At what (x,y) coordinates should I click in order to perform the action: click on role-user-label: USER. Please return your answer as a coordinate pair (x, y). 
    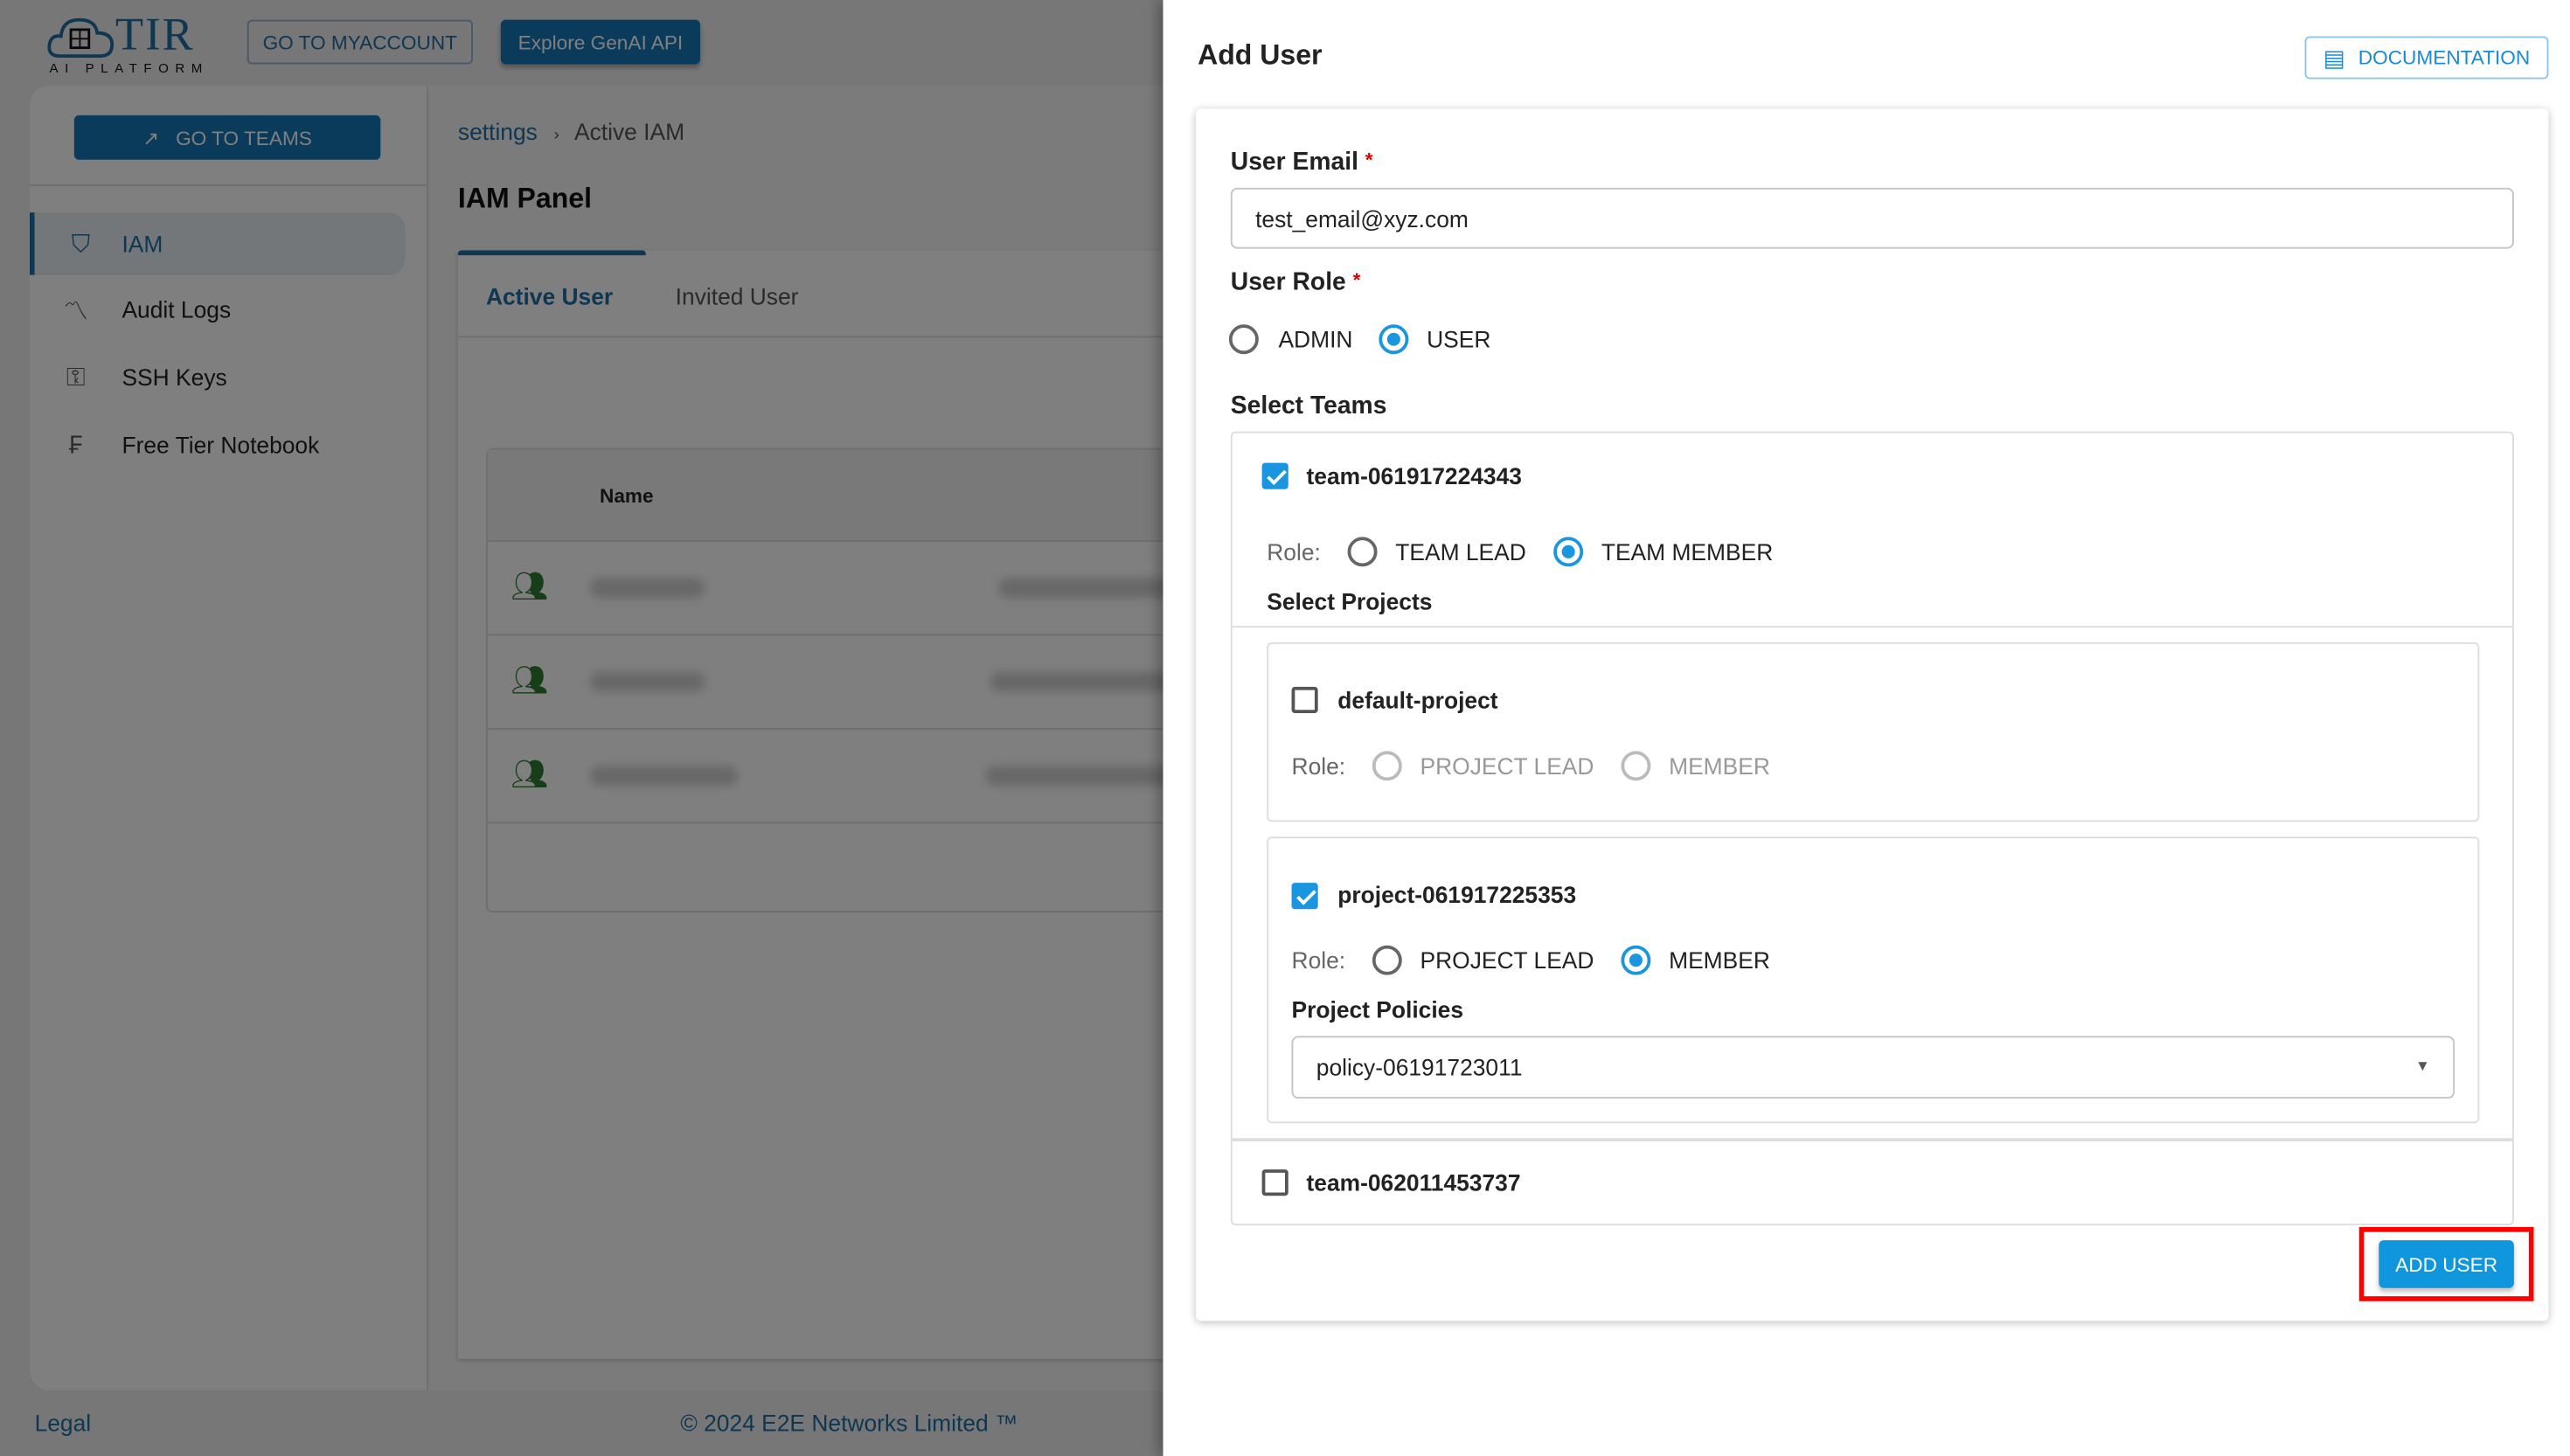
    Looking at the image, I should click on (1458, 339).